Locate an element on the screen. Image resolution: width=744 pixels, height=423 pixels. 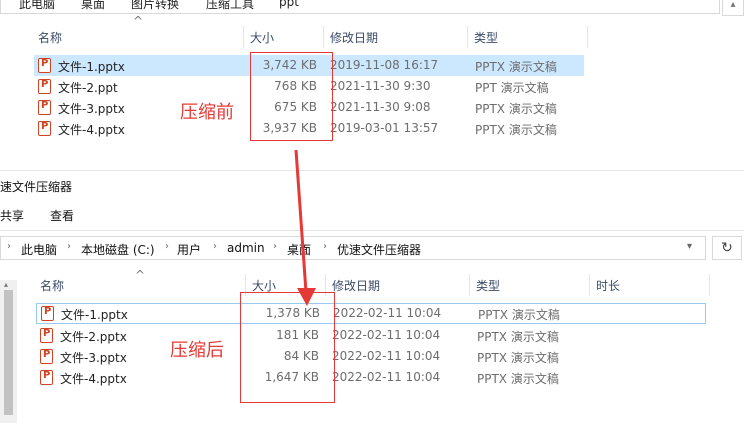
column-header-size: 大小 is located at coordinates (262, 37).